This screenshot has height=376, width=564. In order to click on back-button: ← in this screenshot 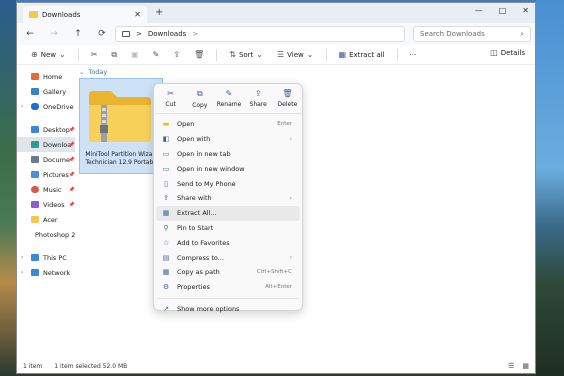, I will do `click(30, 34)`.